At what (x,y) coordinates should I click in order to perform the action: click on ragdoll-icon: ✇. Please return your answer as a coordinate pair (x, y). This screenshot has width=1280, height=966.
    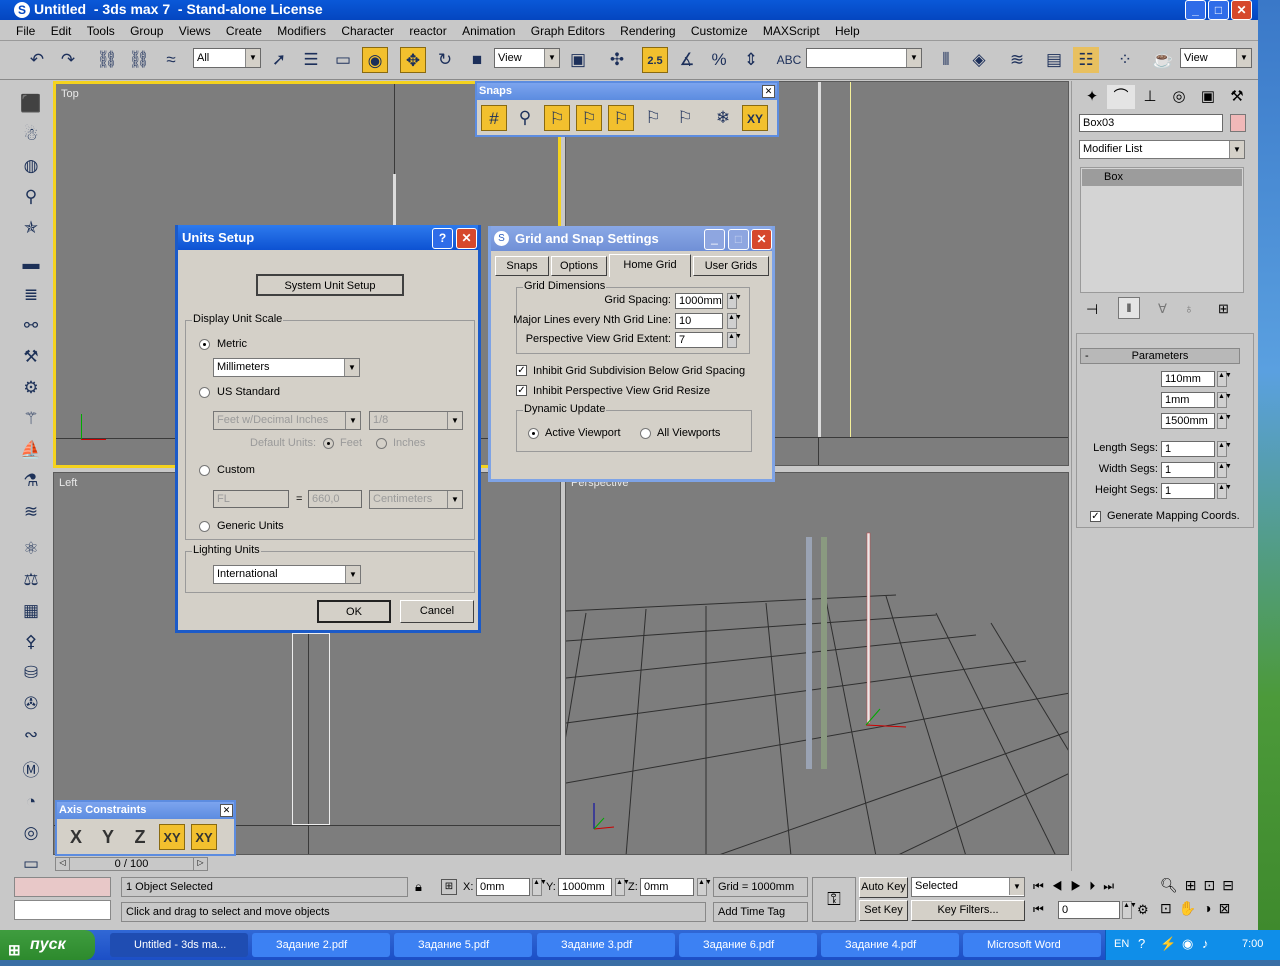
    Looking at the image, I should click on (31, 704).